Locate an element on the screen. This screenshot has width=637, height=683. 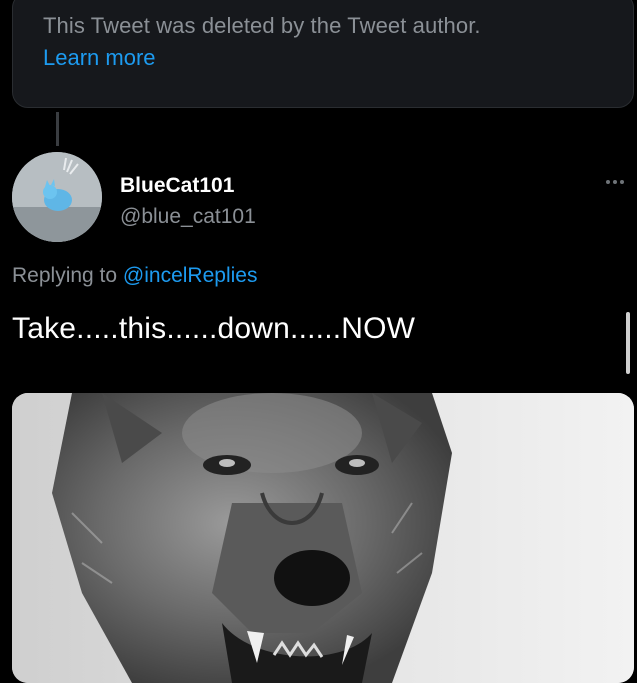
author-display-name: BlueCat101 is located at coordinates (177, 186).